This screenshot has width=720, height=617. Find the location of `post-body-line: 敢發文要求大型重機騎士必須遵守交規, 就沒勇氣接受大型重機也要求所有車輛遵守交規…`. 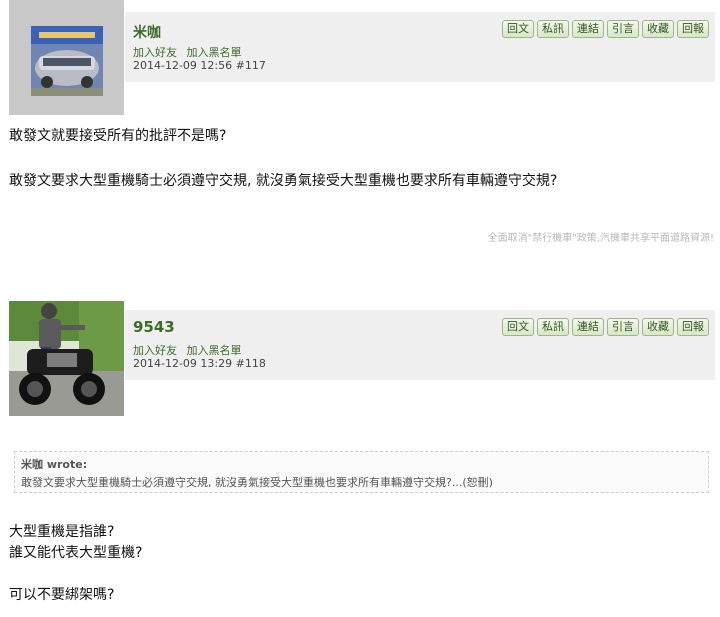

post-body-line: 敢發文要求大型重機騎士必須遵守交規, 就沒勇氣接受大型重機也要求所有車輛遵守交規… is located at coordinates (283, 181).